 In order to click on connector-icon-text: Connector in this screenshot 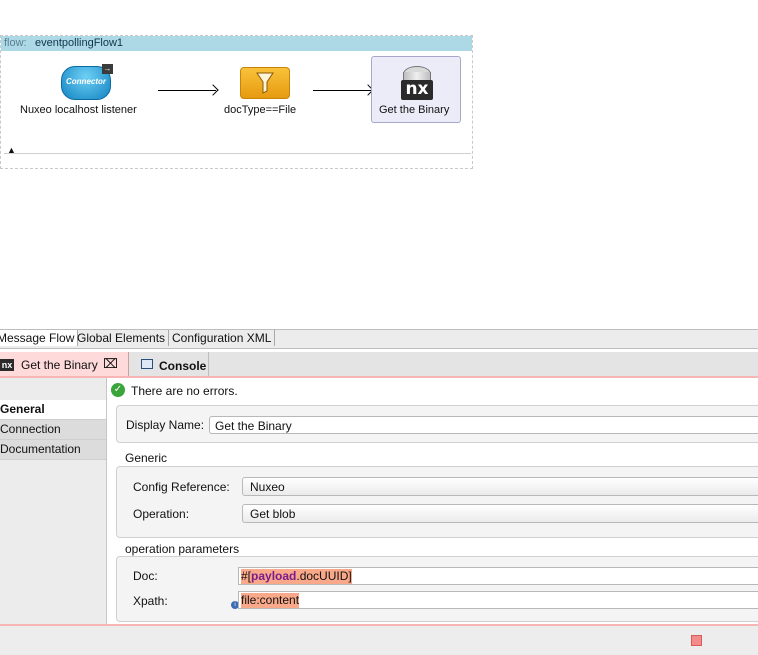, I will do `click(86, 81)`.